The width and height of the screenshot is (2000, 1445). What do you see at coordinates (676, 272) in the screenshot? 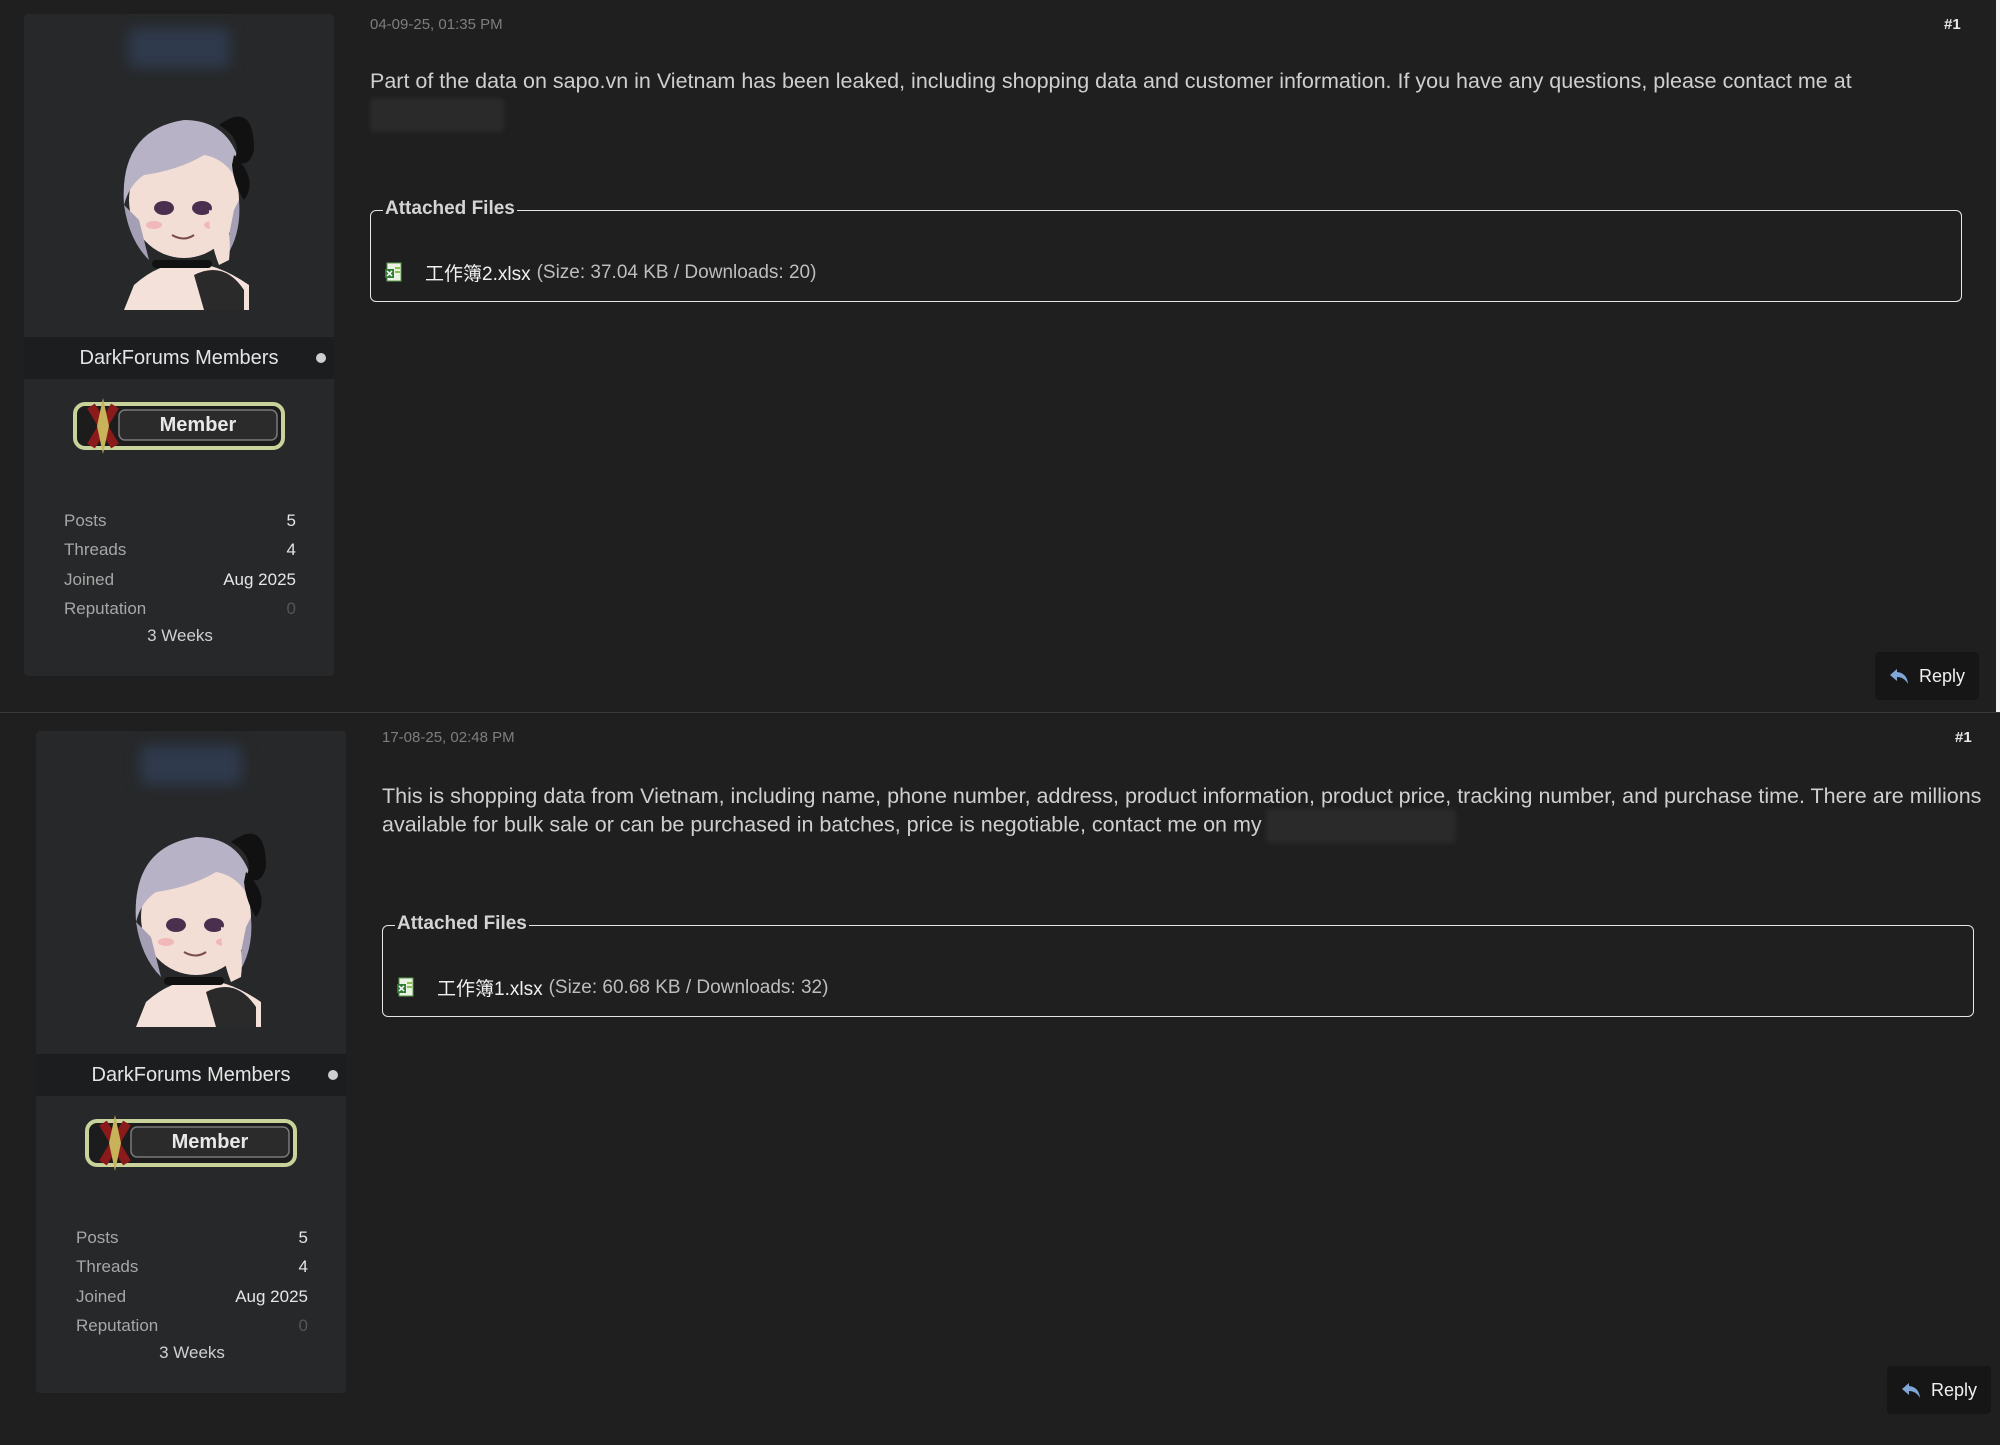
I see `attachment-file-meta: (Size: 37.04 KB / Downloads: 20)` at bounding box center [676, 272].